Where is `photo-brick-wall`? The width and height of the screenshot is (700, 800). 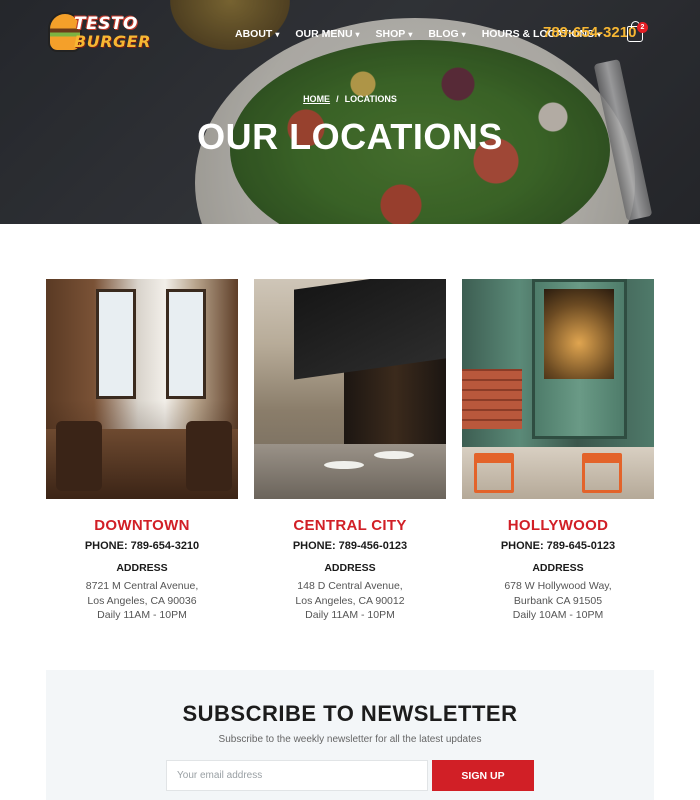 photo-brick-wall is located at coordinates (492, 399).